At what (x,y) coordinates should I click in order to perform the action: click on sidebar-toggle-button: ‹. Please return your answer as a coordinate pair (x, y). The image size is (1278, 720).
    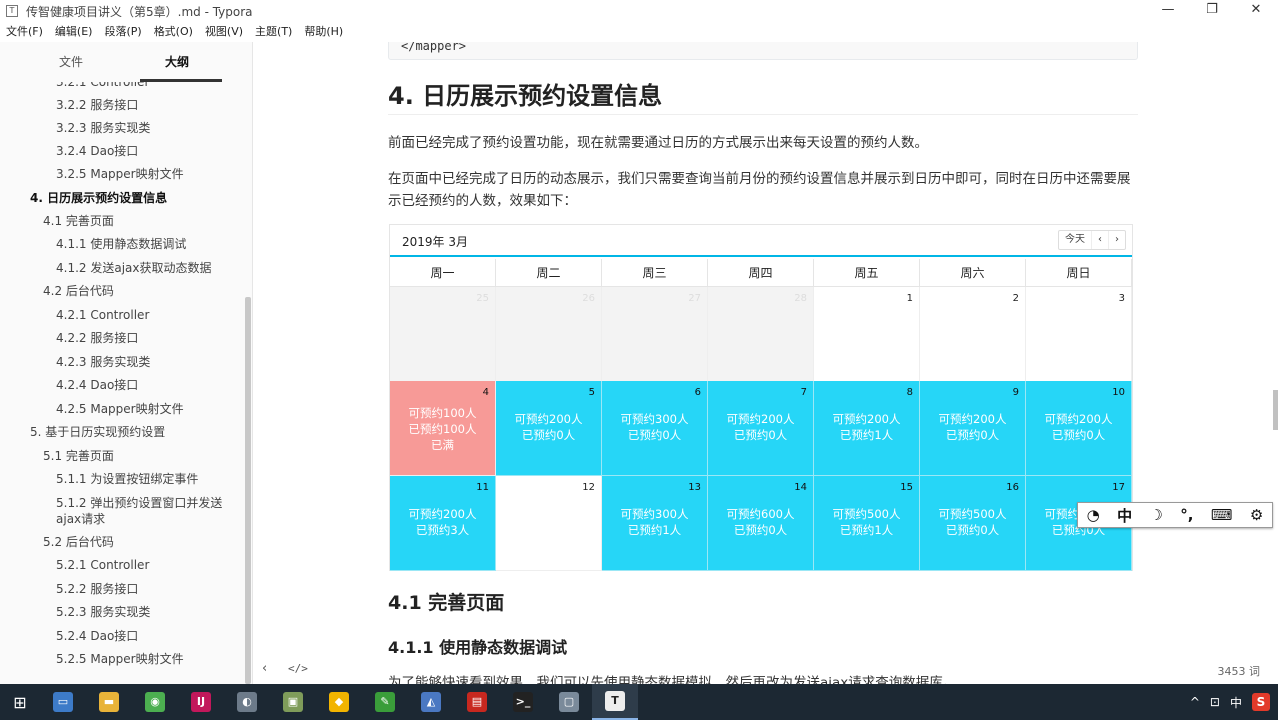
    Looking at the image, I should click on (264, 668).